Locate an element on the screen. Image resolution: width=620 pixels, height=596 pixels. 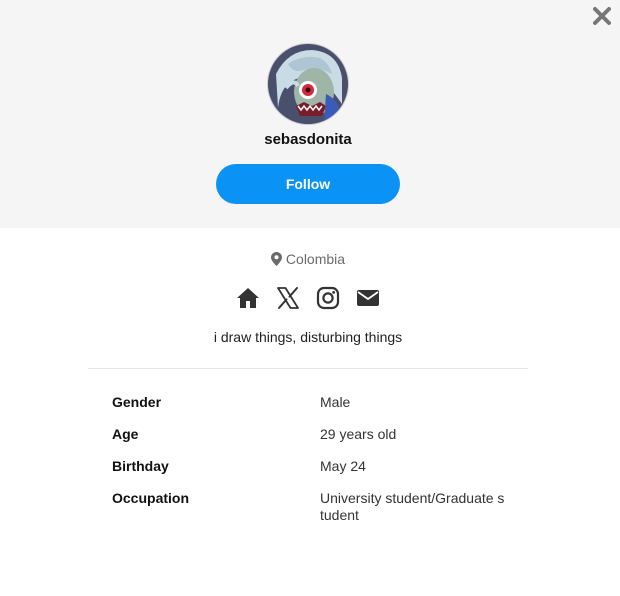
instagram-icon is located at coordinates (328, 298).